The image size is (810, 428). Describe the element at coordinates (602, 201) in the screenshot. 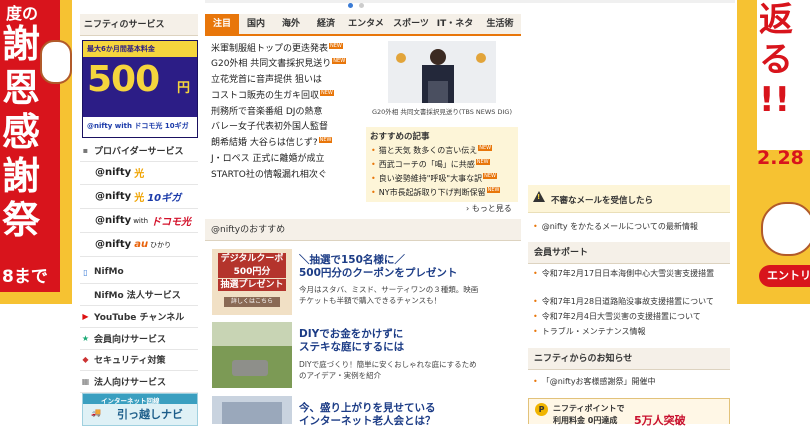

I see `warning-title: 不審なメールを受信したら` at that location.